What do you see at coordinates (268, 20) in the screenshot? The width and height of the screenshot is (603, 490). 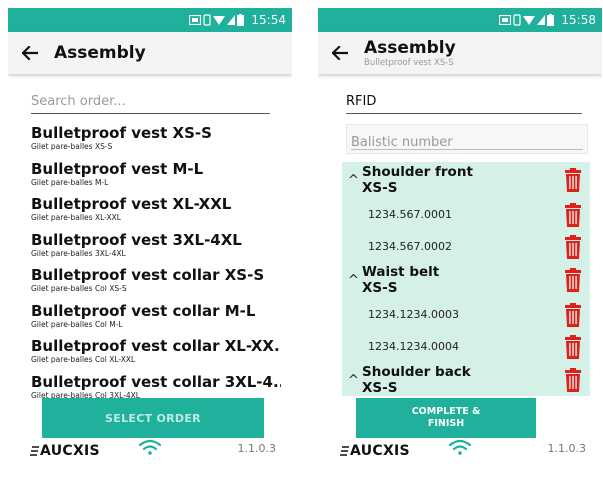 I see `status-time: 15:54` at bounding box center [268, 20].